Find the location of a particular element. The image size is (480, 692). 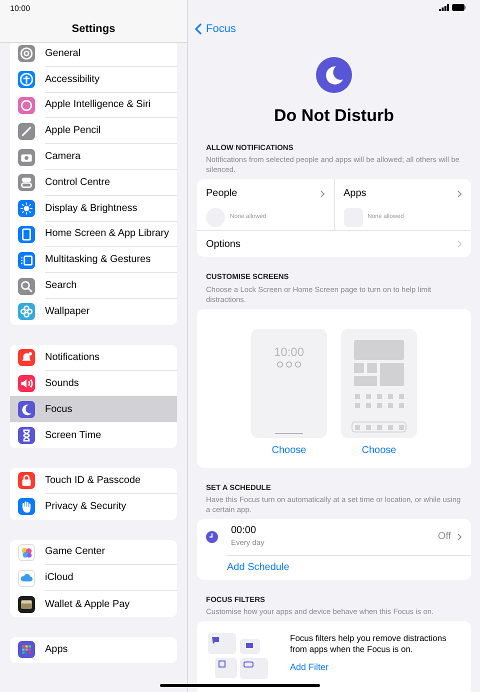

clock-icon is located at coordinates (212, 536).